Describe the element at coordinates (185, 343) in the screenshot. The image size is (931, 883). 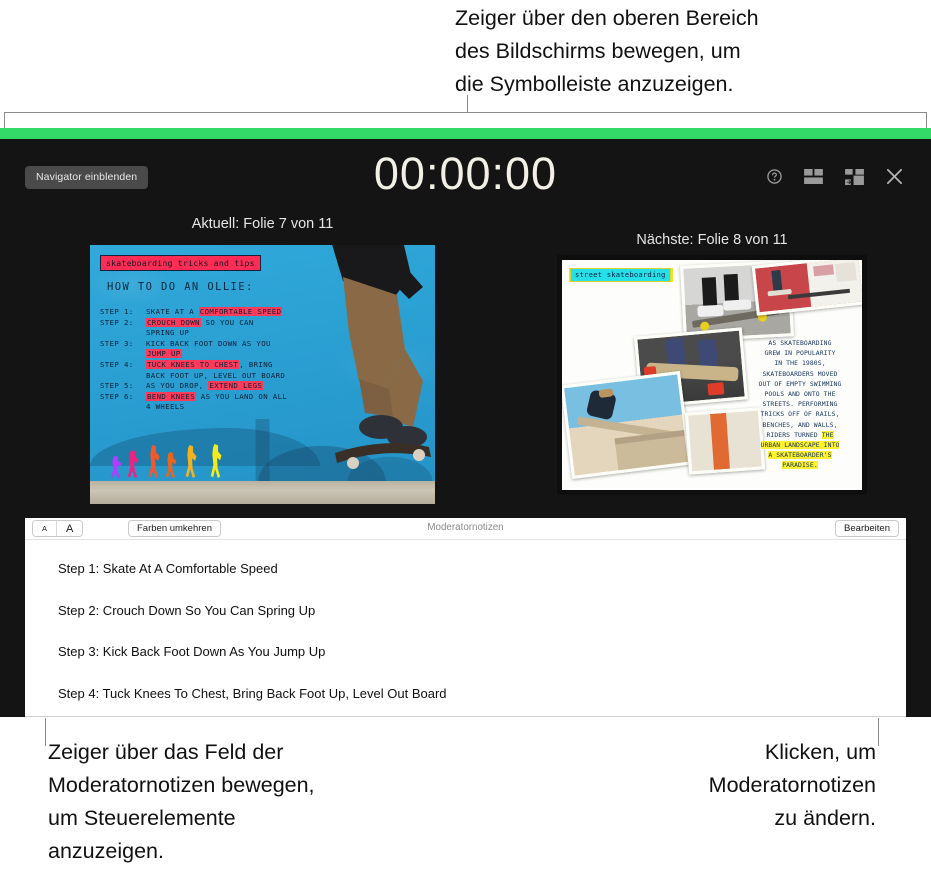
I see `slide-step-line: STEP 3: KICK BACK FOOT DOWN AS YOU` at that location.